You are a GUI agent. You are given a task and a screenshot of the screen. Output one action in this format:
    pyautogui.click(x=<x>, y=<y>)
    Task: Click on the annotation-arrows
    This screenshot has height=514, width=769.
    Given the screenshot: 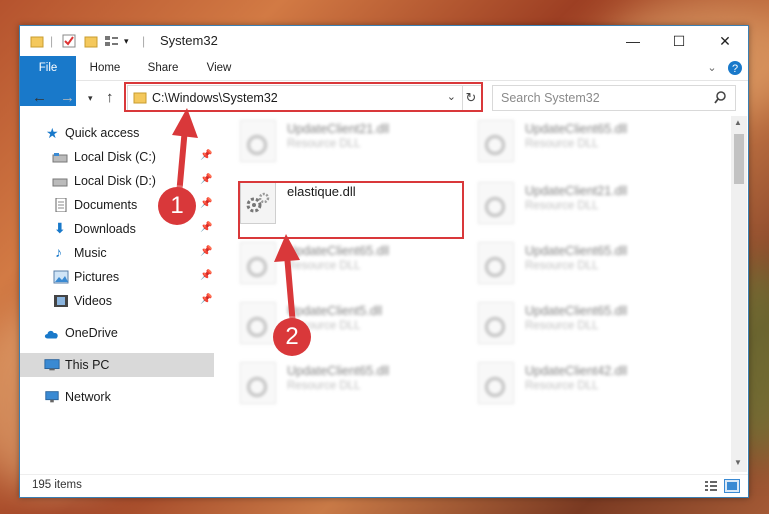 What is the action you would take?
    pyautogui.click(x=236, y=218)
    